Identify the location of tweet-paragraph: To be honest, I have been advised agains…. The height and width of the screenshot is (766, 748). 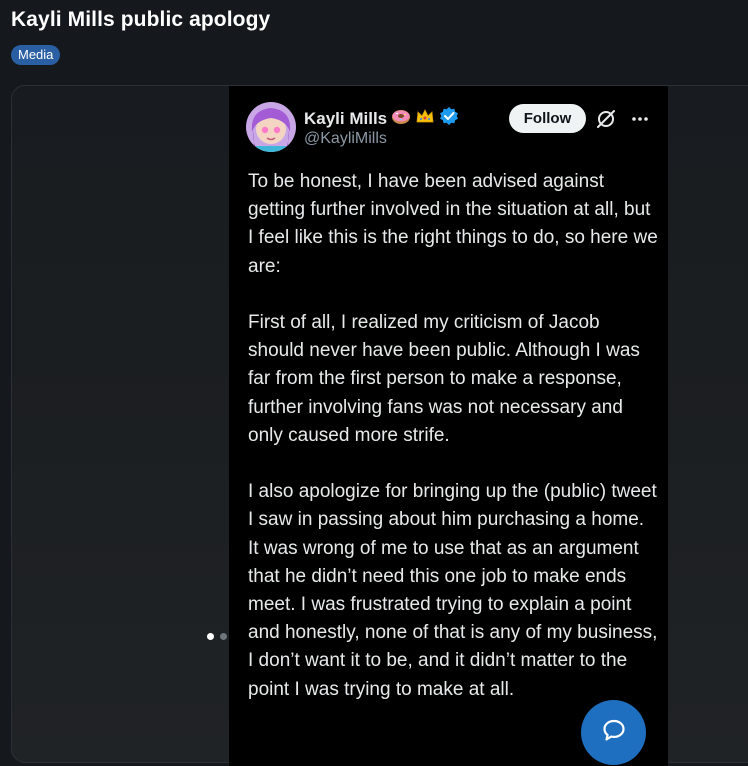
(453, 224).